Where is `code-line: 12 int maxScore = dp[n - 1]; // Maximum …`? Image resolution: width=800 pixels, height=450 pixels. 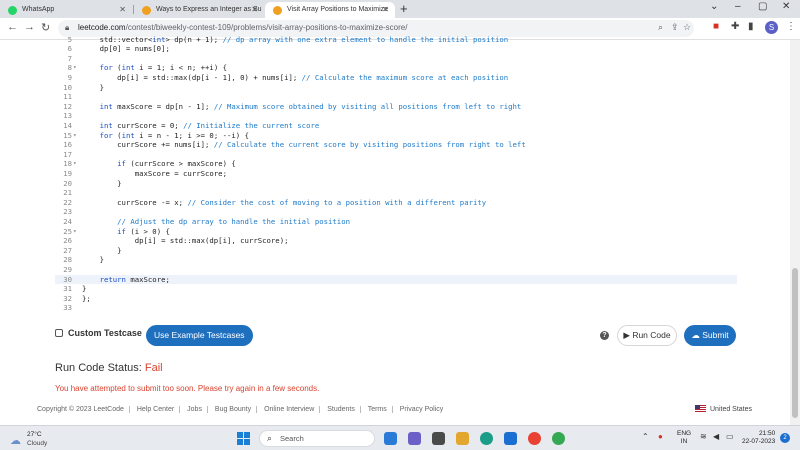 code-line: 12 int maxScore = dp[n - 1]; // Maximum … is located at coordinates (396, 107).